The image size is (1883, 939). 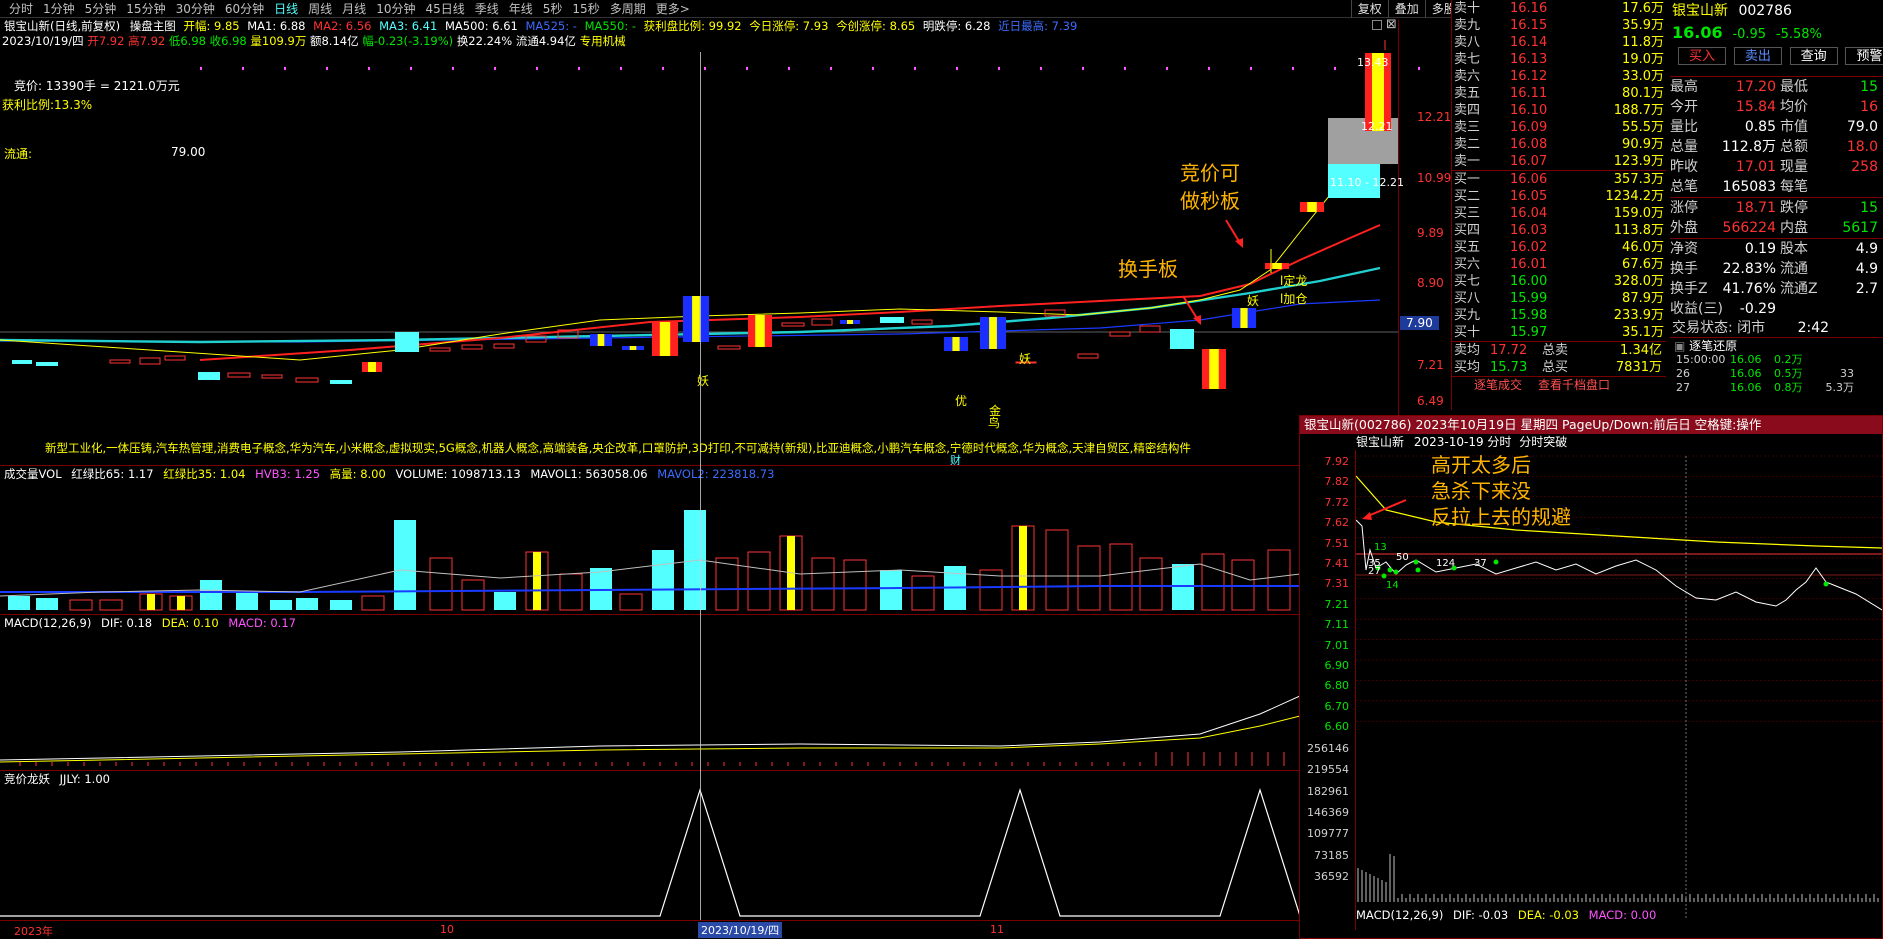 What do you see at coordinates (1328, 748) in the screenshot?
I see `popup-volume-tick: 256146` at bounding box center [1328, 748].